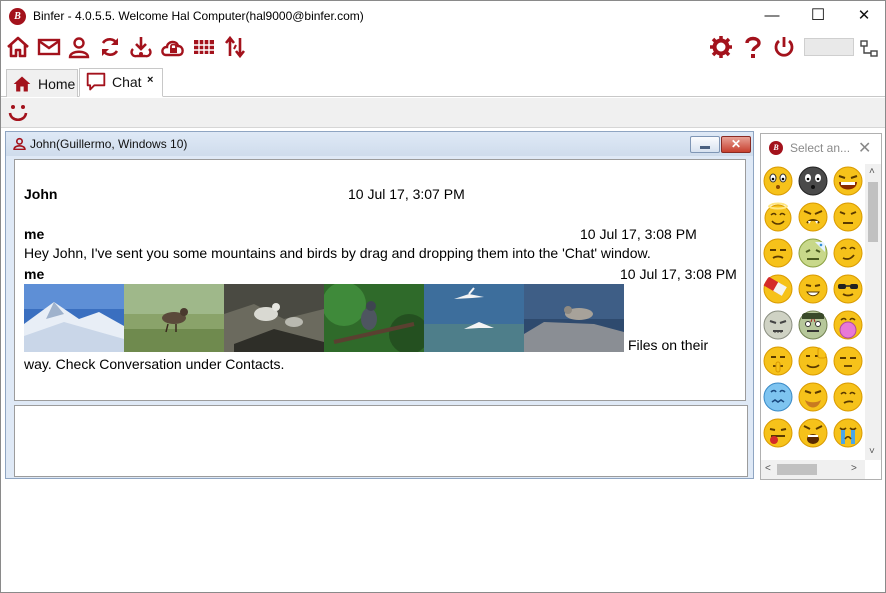 This screenshot has width=886, height=593. Describe the element at coordinates (873, 312) in the screenshot. I see `emoji-vertical-scrollbar: ˄ ˅` at that location.